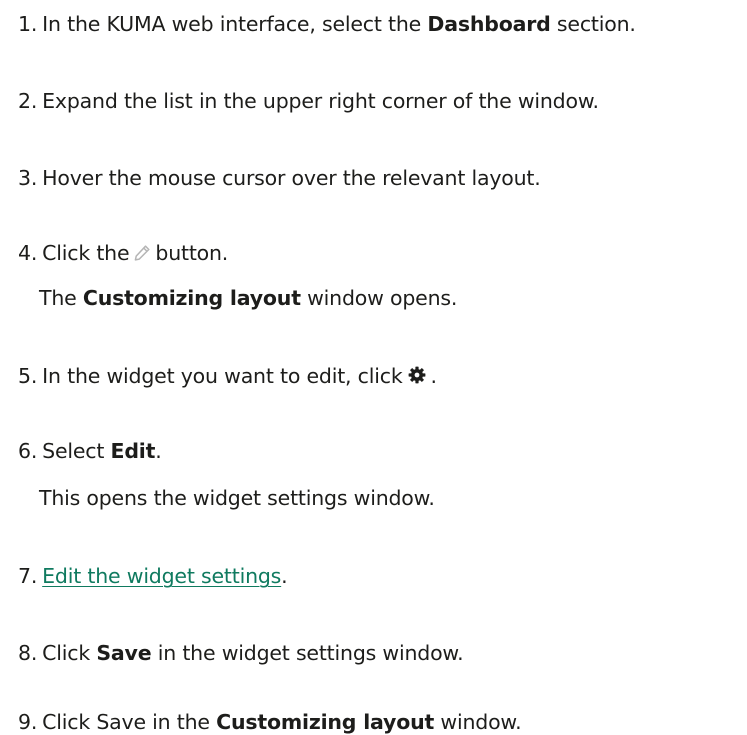  I want to click on step-bold: Customizing layout, so click(325, 722).